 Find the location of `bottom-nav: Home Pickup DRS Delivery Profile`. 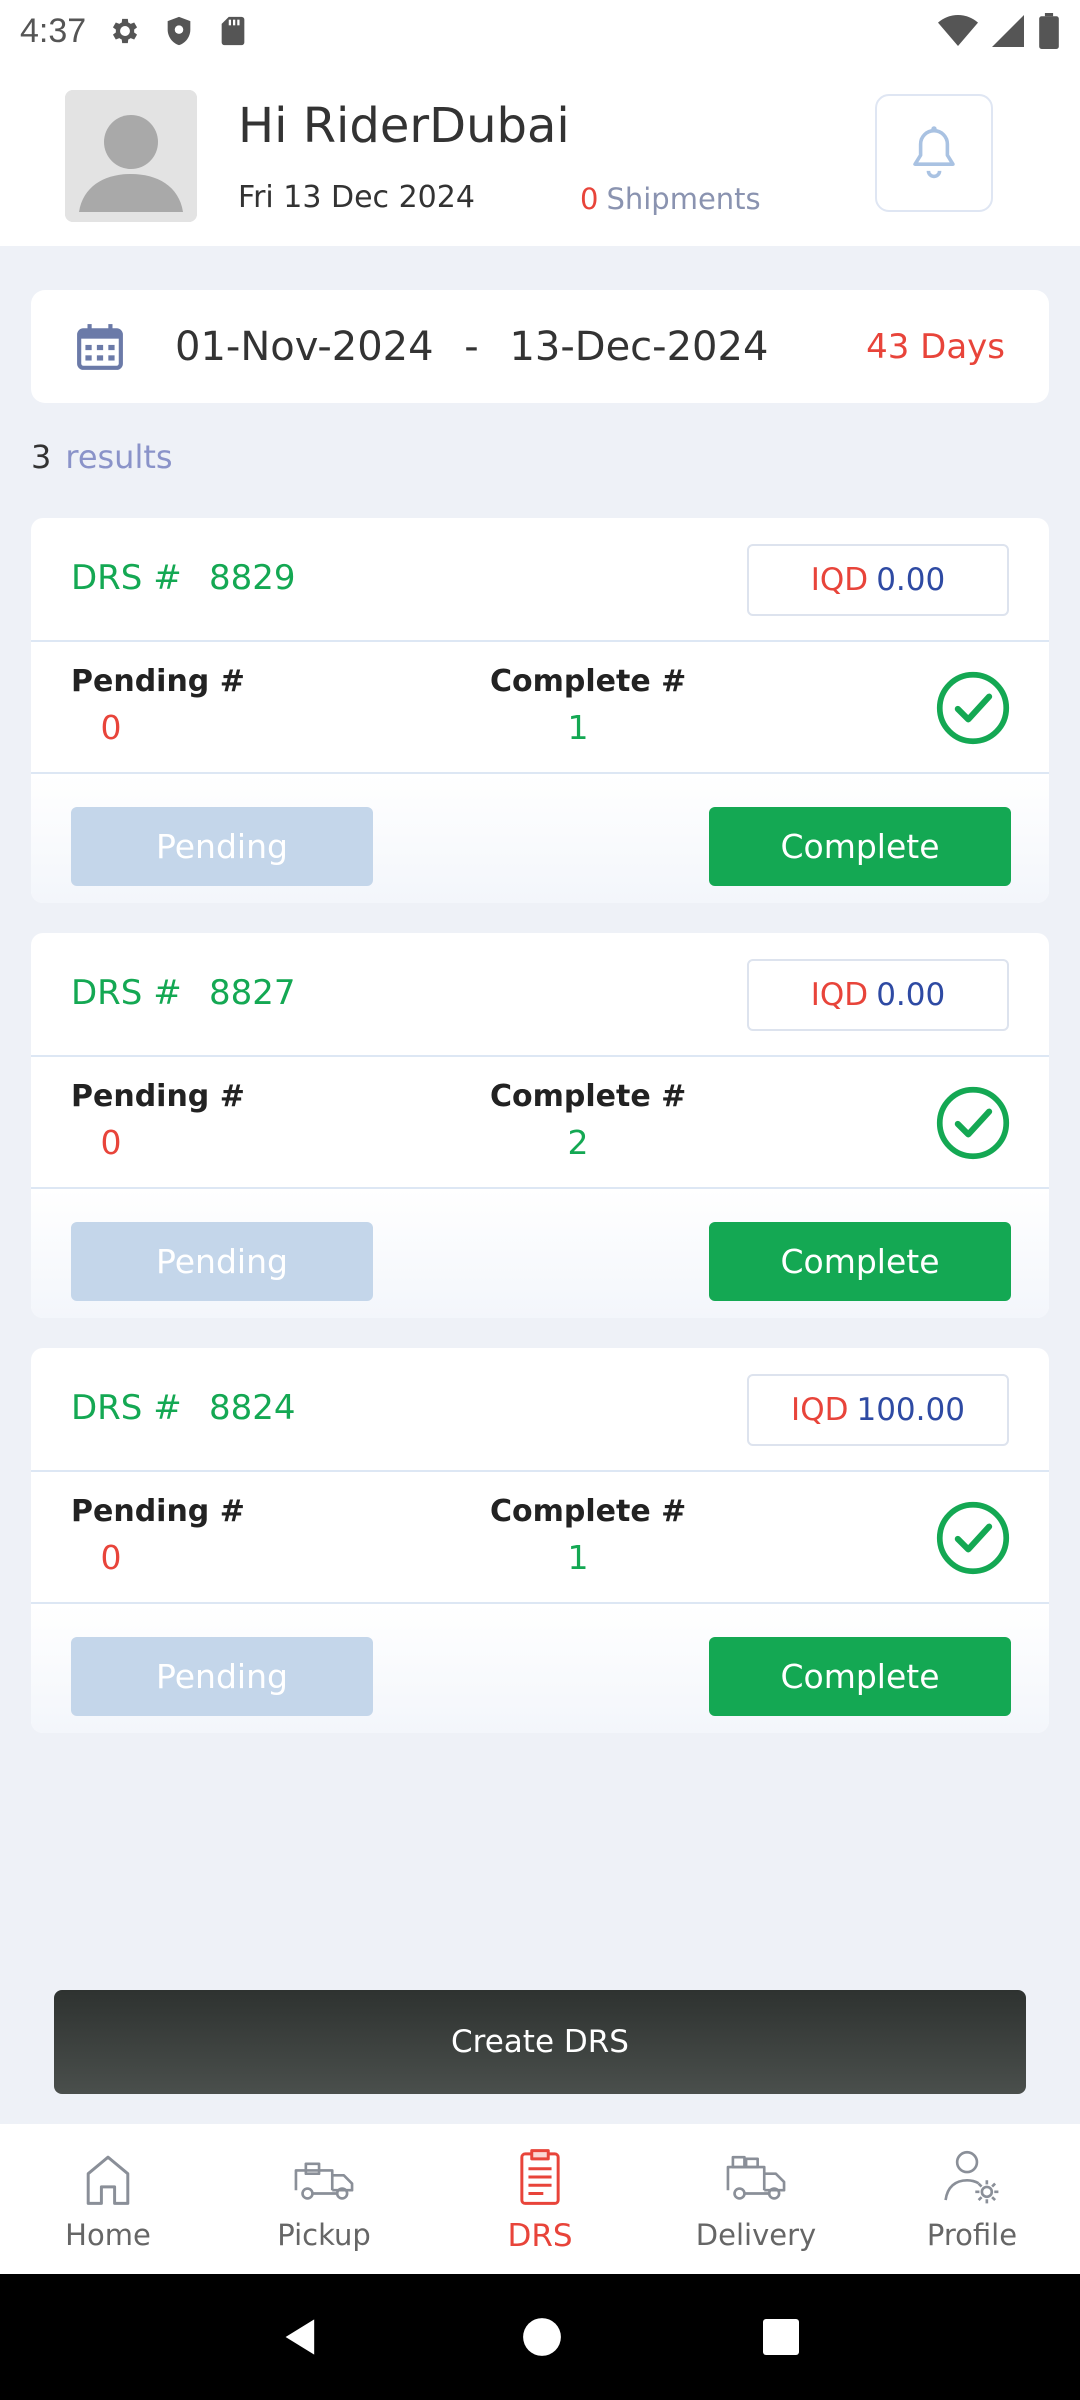

bottom-nav: Home Pickup DRS Delivery Profile is located at coordinates (540, 2199).